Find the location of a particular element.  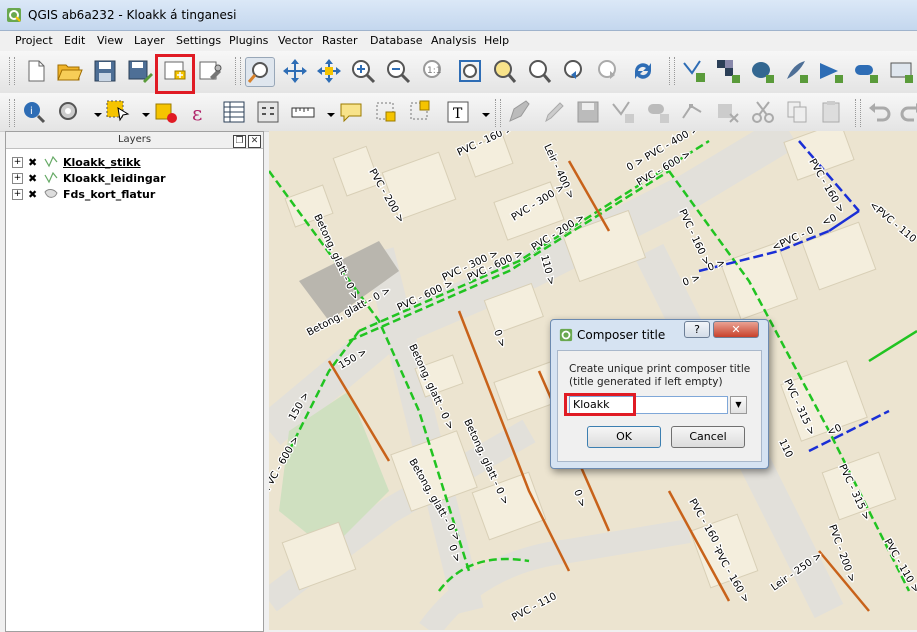

deselect-icon is located at coordinates (166, 112).